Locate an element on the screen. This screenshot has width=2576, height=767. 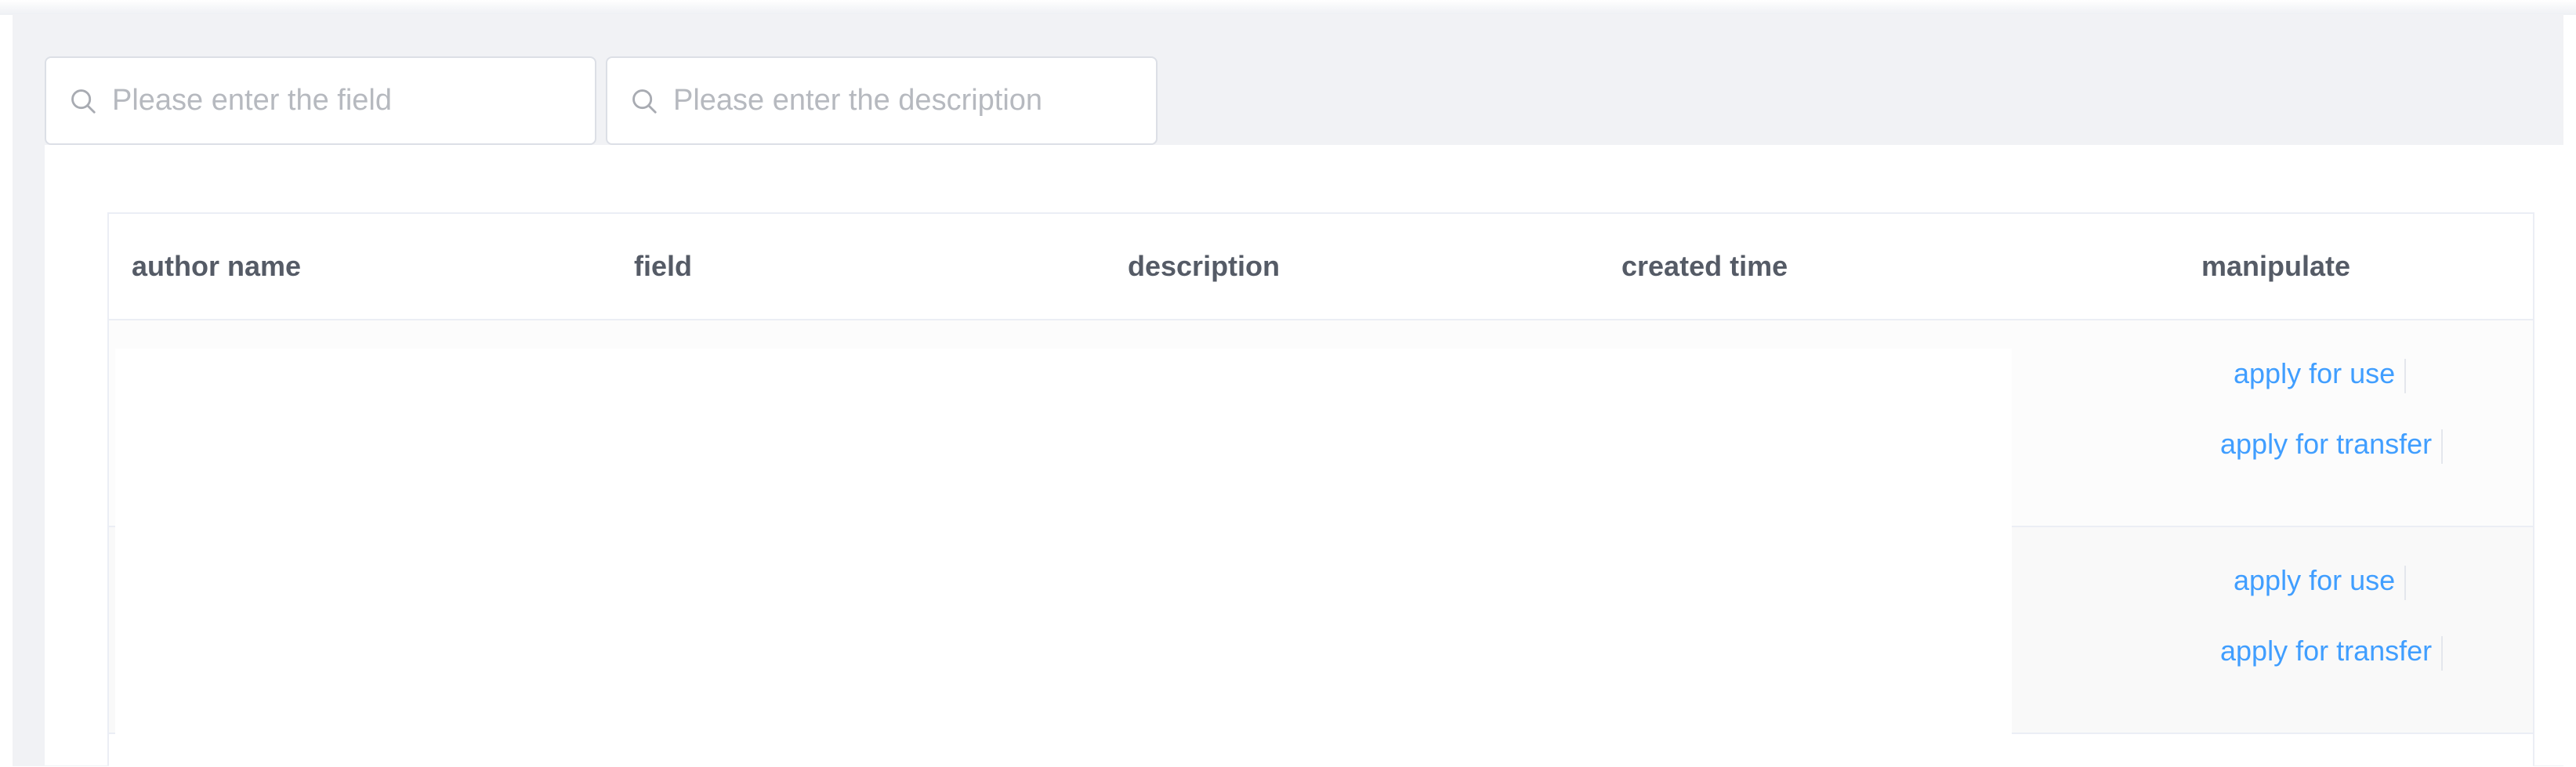
column-header-created-time: created time is located at coordinates (1704, 266).